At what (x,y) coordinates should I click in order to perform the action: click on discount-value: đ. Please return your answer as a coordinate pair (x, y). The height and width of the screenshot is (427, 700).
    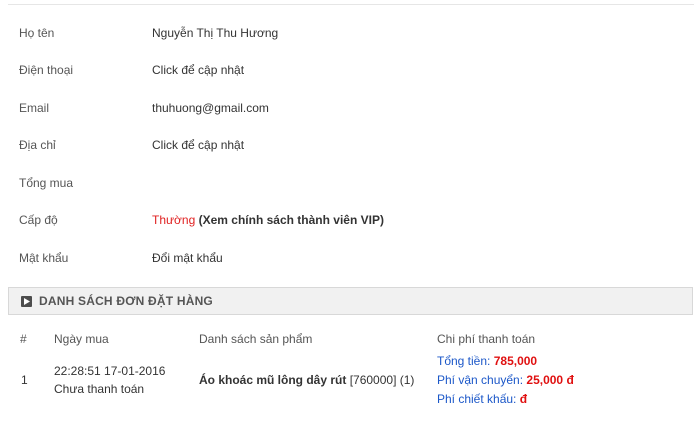
    Looking at the image, I should click on (523, 399).